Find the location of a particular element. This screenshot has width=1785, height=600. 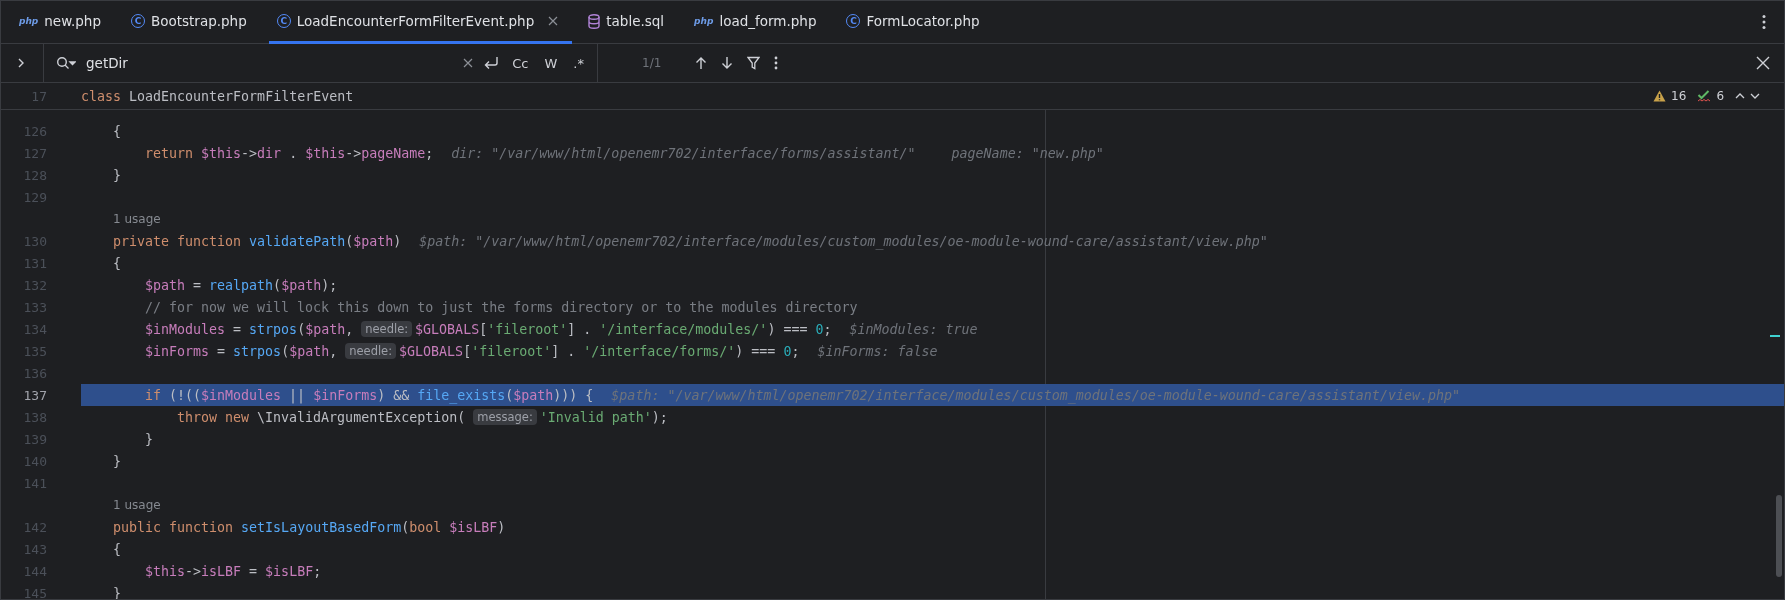

string-literal: 'fileroot' is located at coordinates (511, 351).